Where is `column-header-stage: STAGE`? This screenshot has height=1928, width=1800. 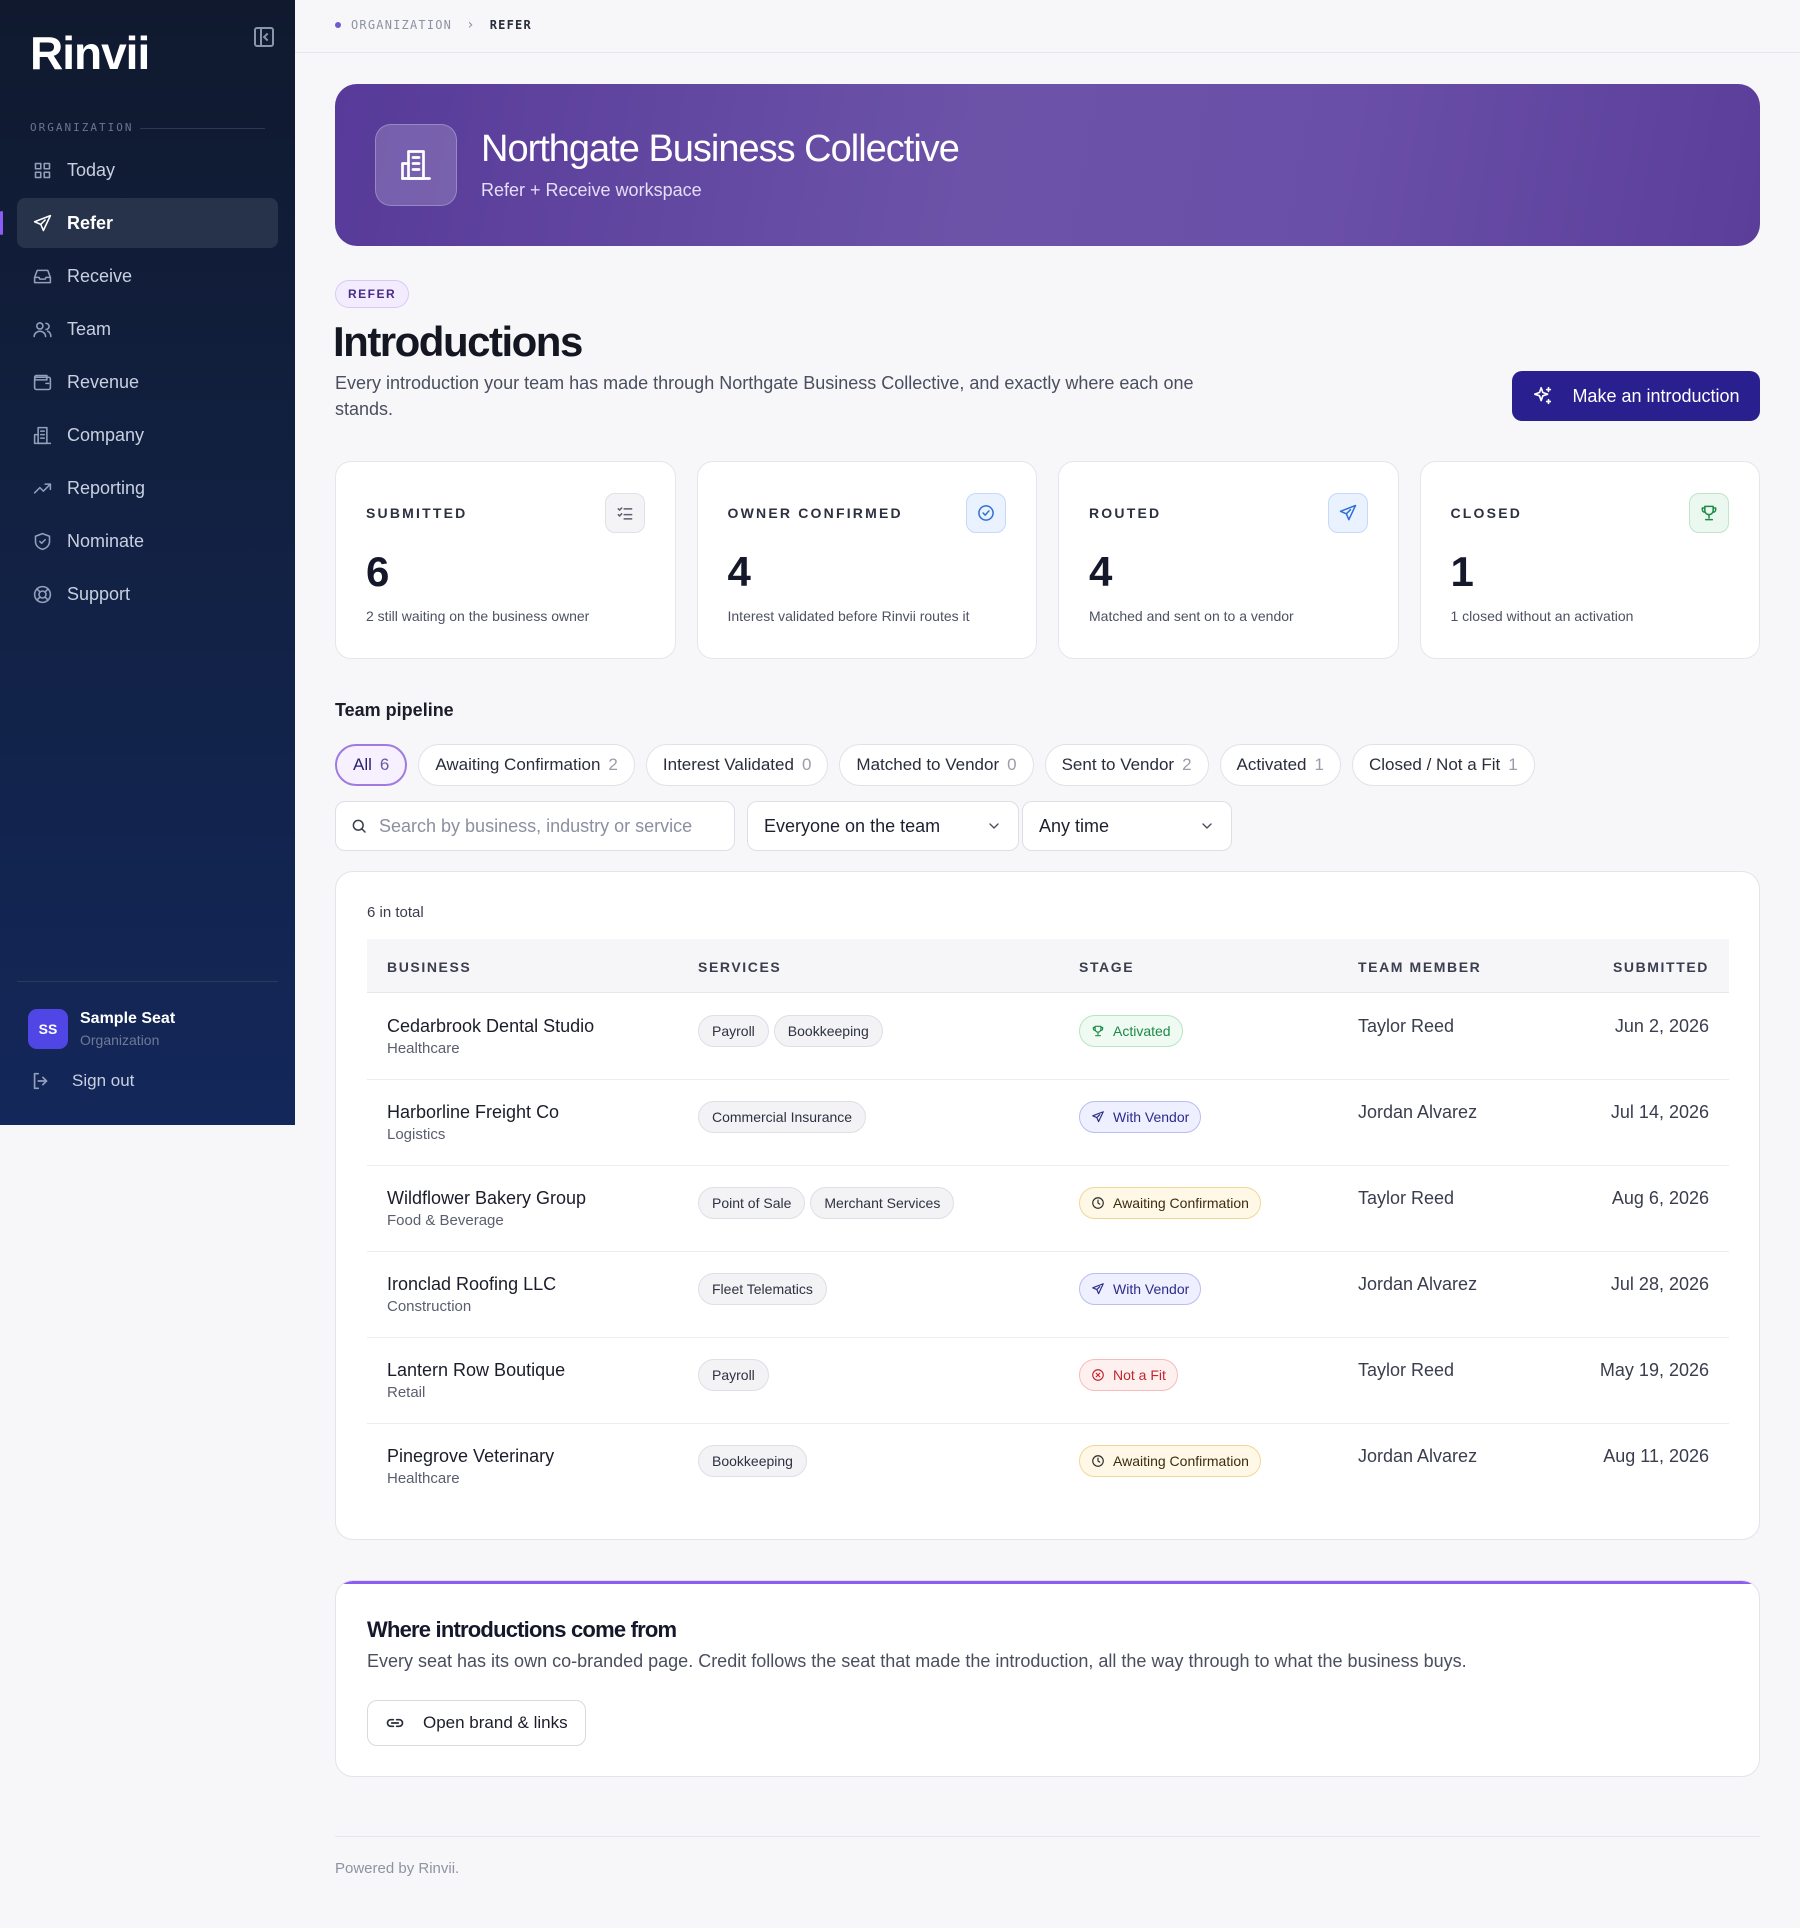
column-header-stage: STAGE is located at coordinates (1106, 967).